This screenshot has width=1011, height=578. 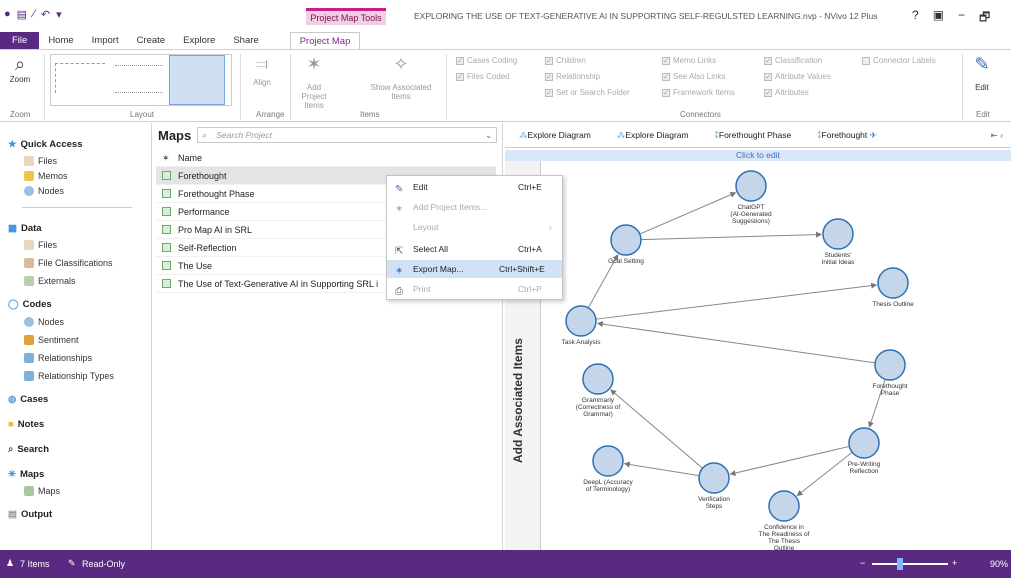 I want to click on nav-maps-maps: Maps, so click(x=42, y=491).